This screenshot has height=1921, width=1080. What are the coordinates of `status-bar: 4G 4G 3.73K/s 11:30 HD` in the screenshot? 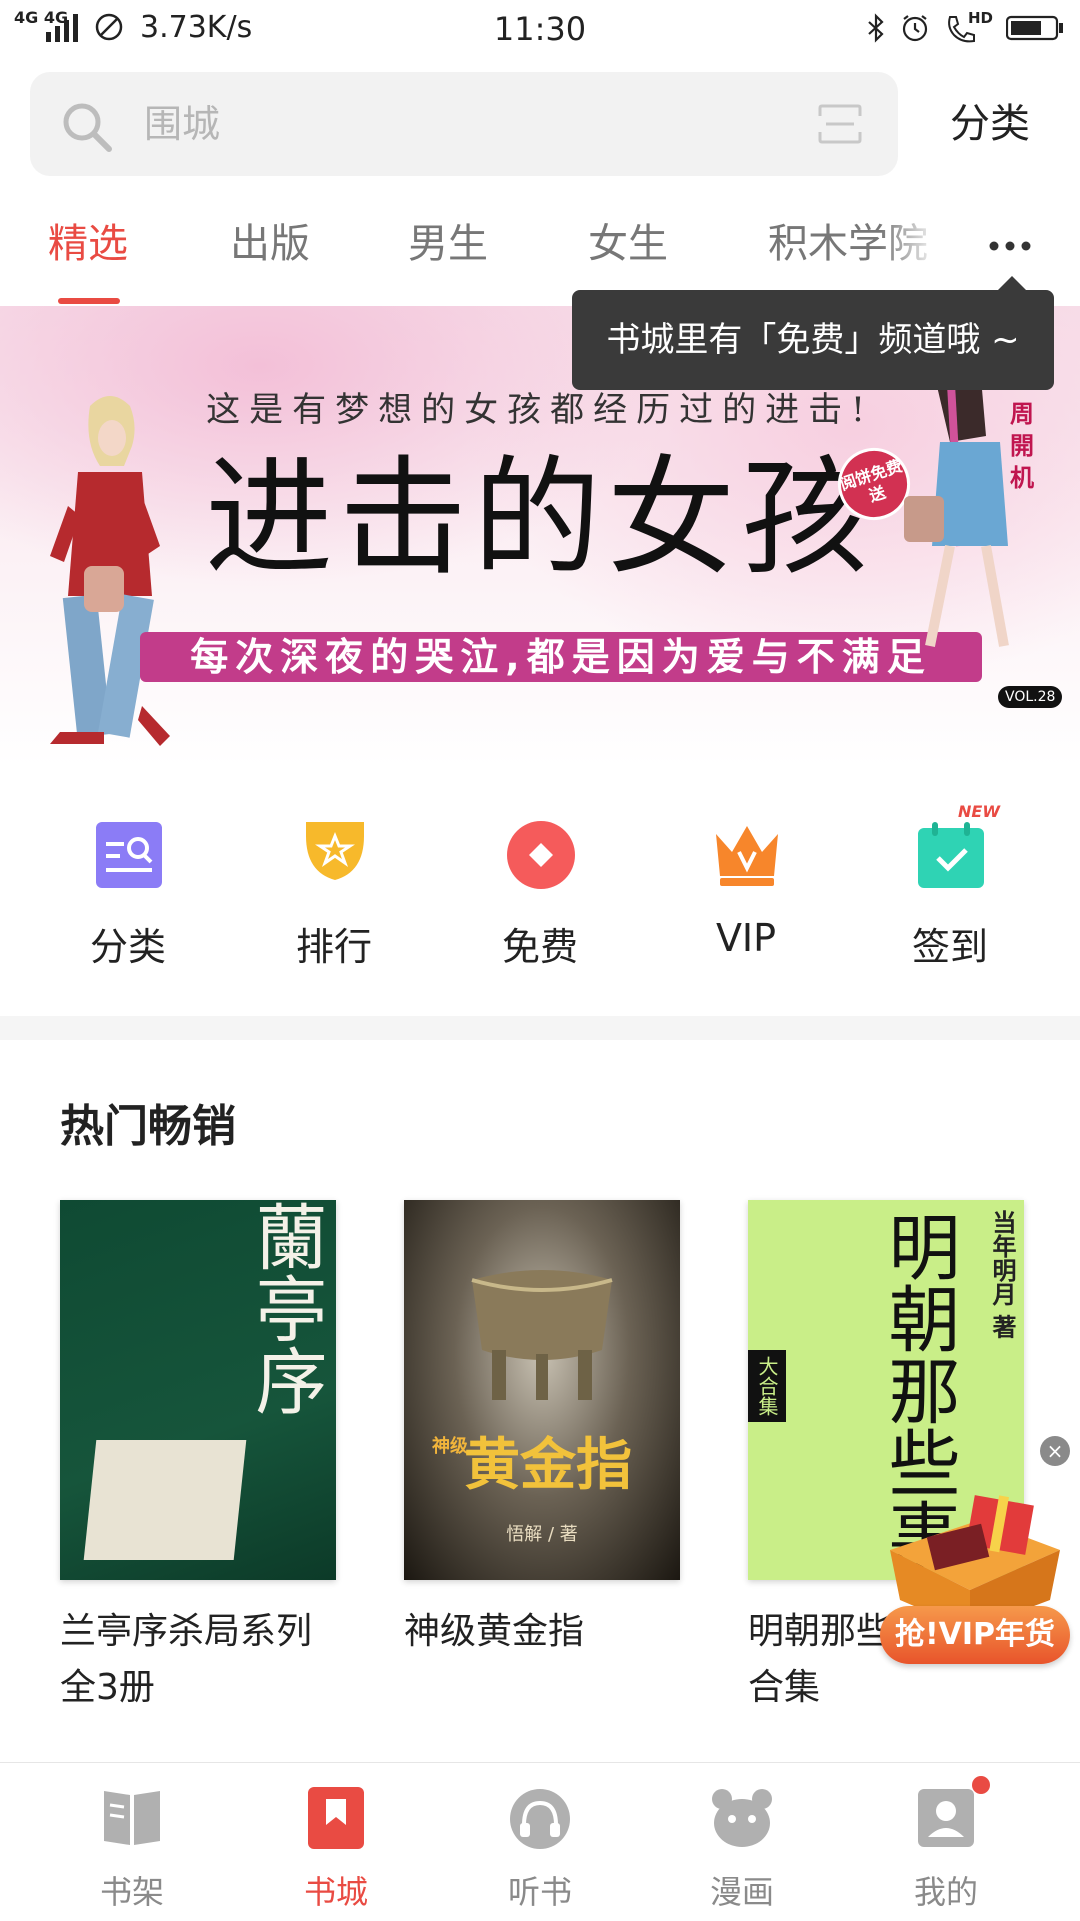 It's located at (540, 29).